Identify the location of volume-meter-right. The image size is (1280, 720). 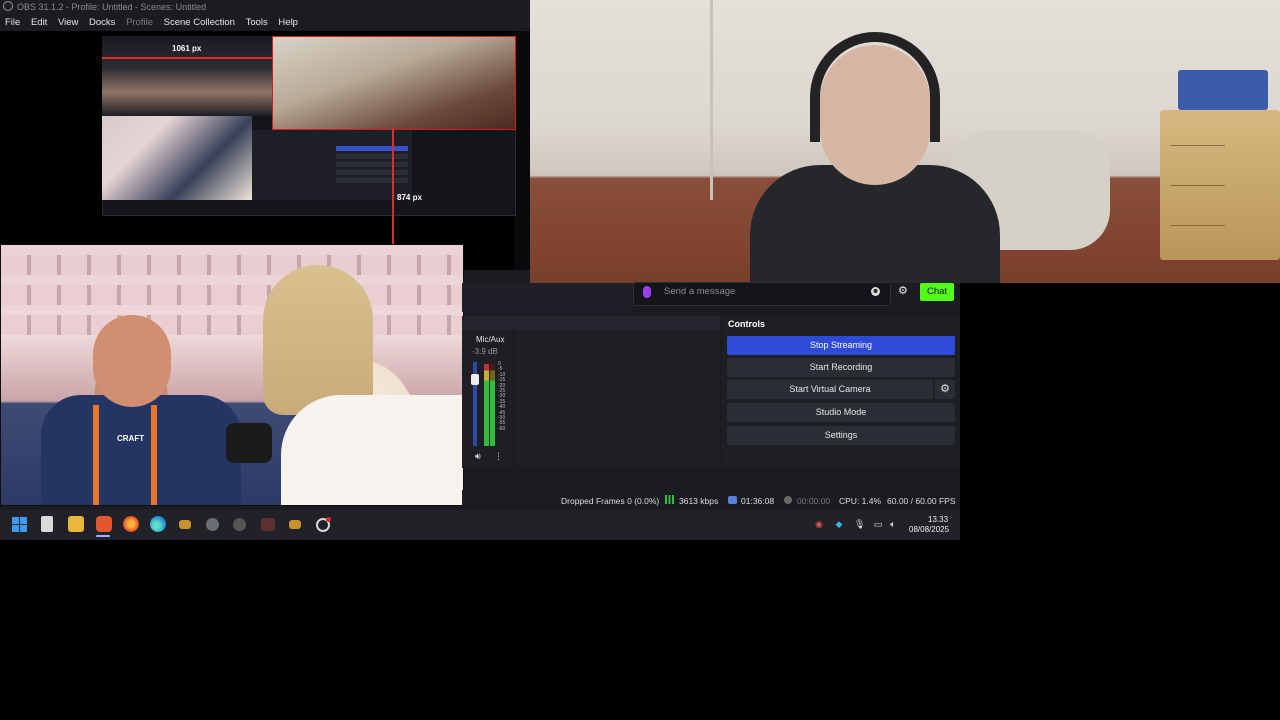
(492, 405).